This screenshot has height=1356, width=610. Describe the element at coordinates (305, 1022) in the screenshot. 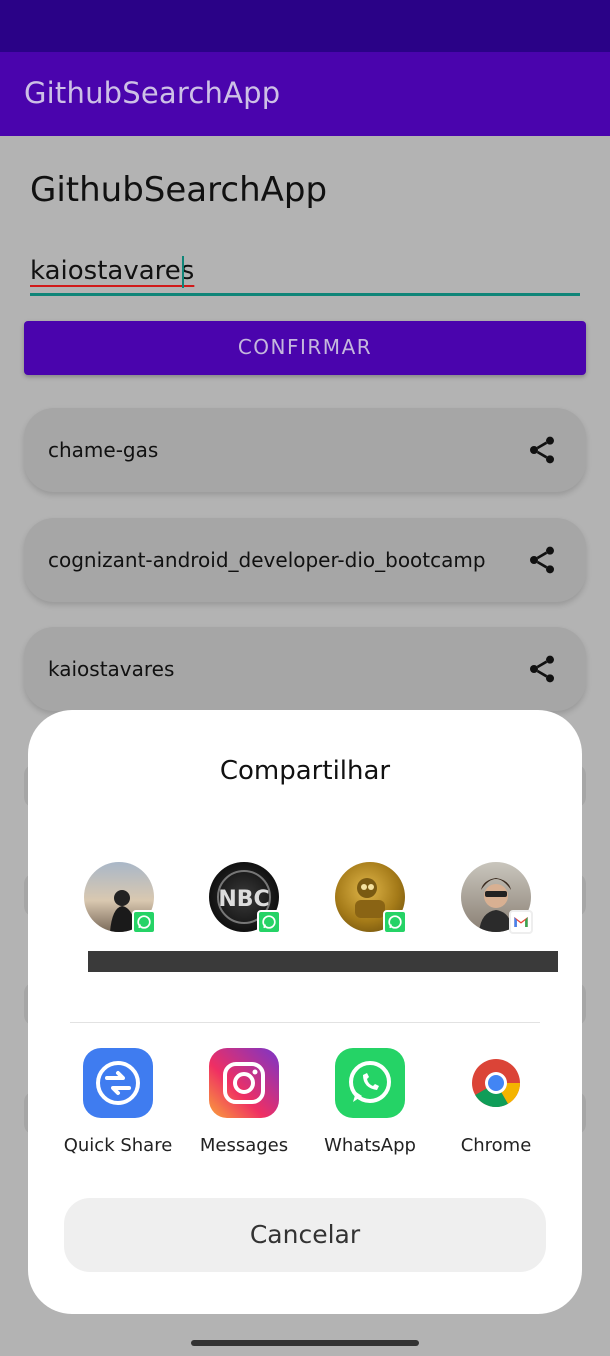

I see `divider` at that location.